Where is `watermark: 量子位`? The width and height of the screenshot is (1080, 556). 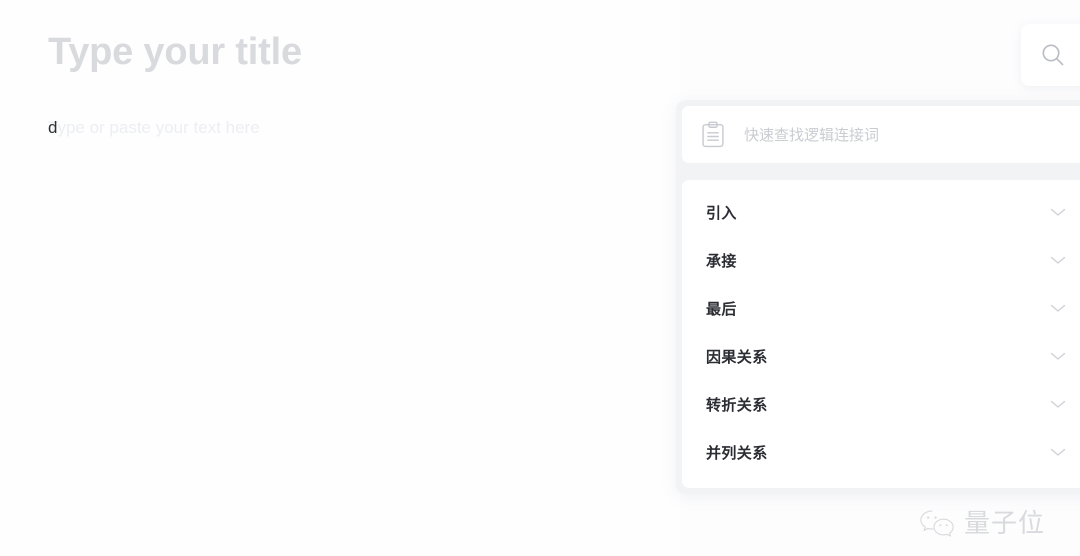 watermark: 量子位 is located at coordinates (981, 523).